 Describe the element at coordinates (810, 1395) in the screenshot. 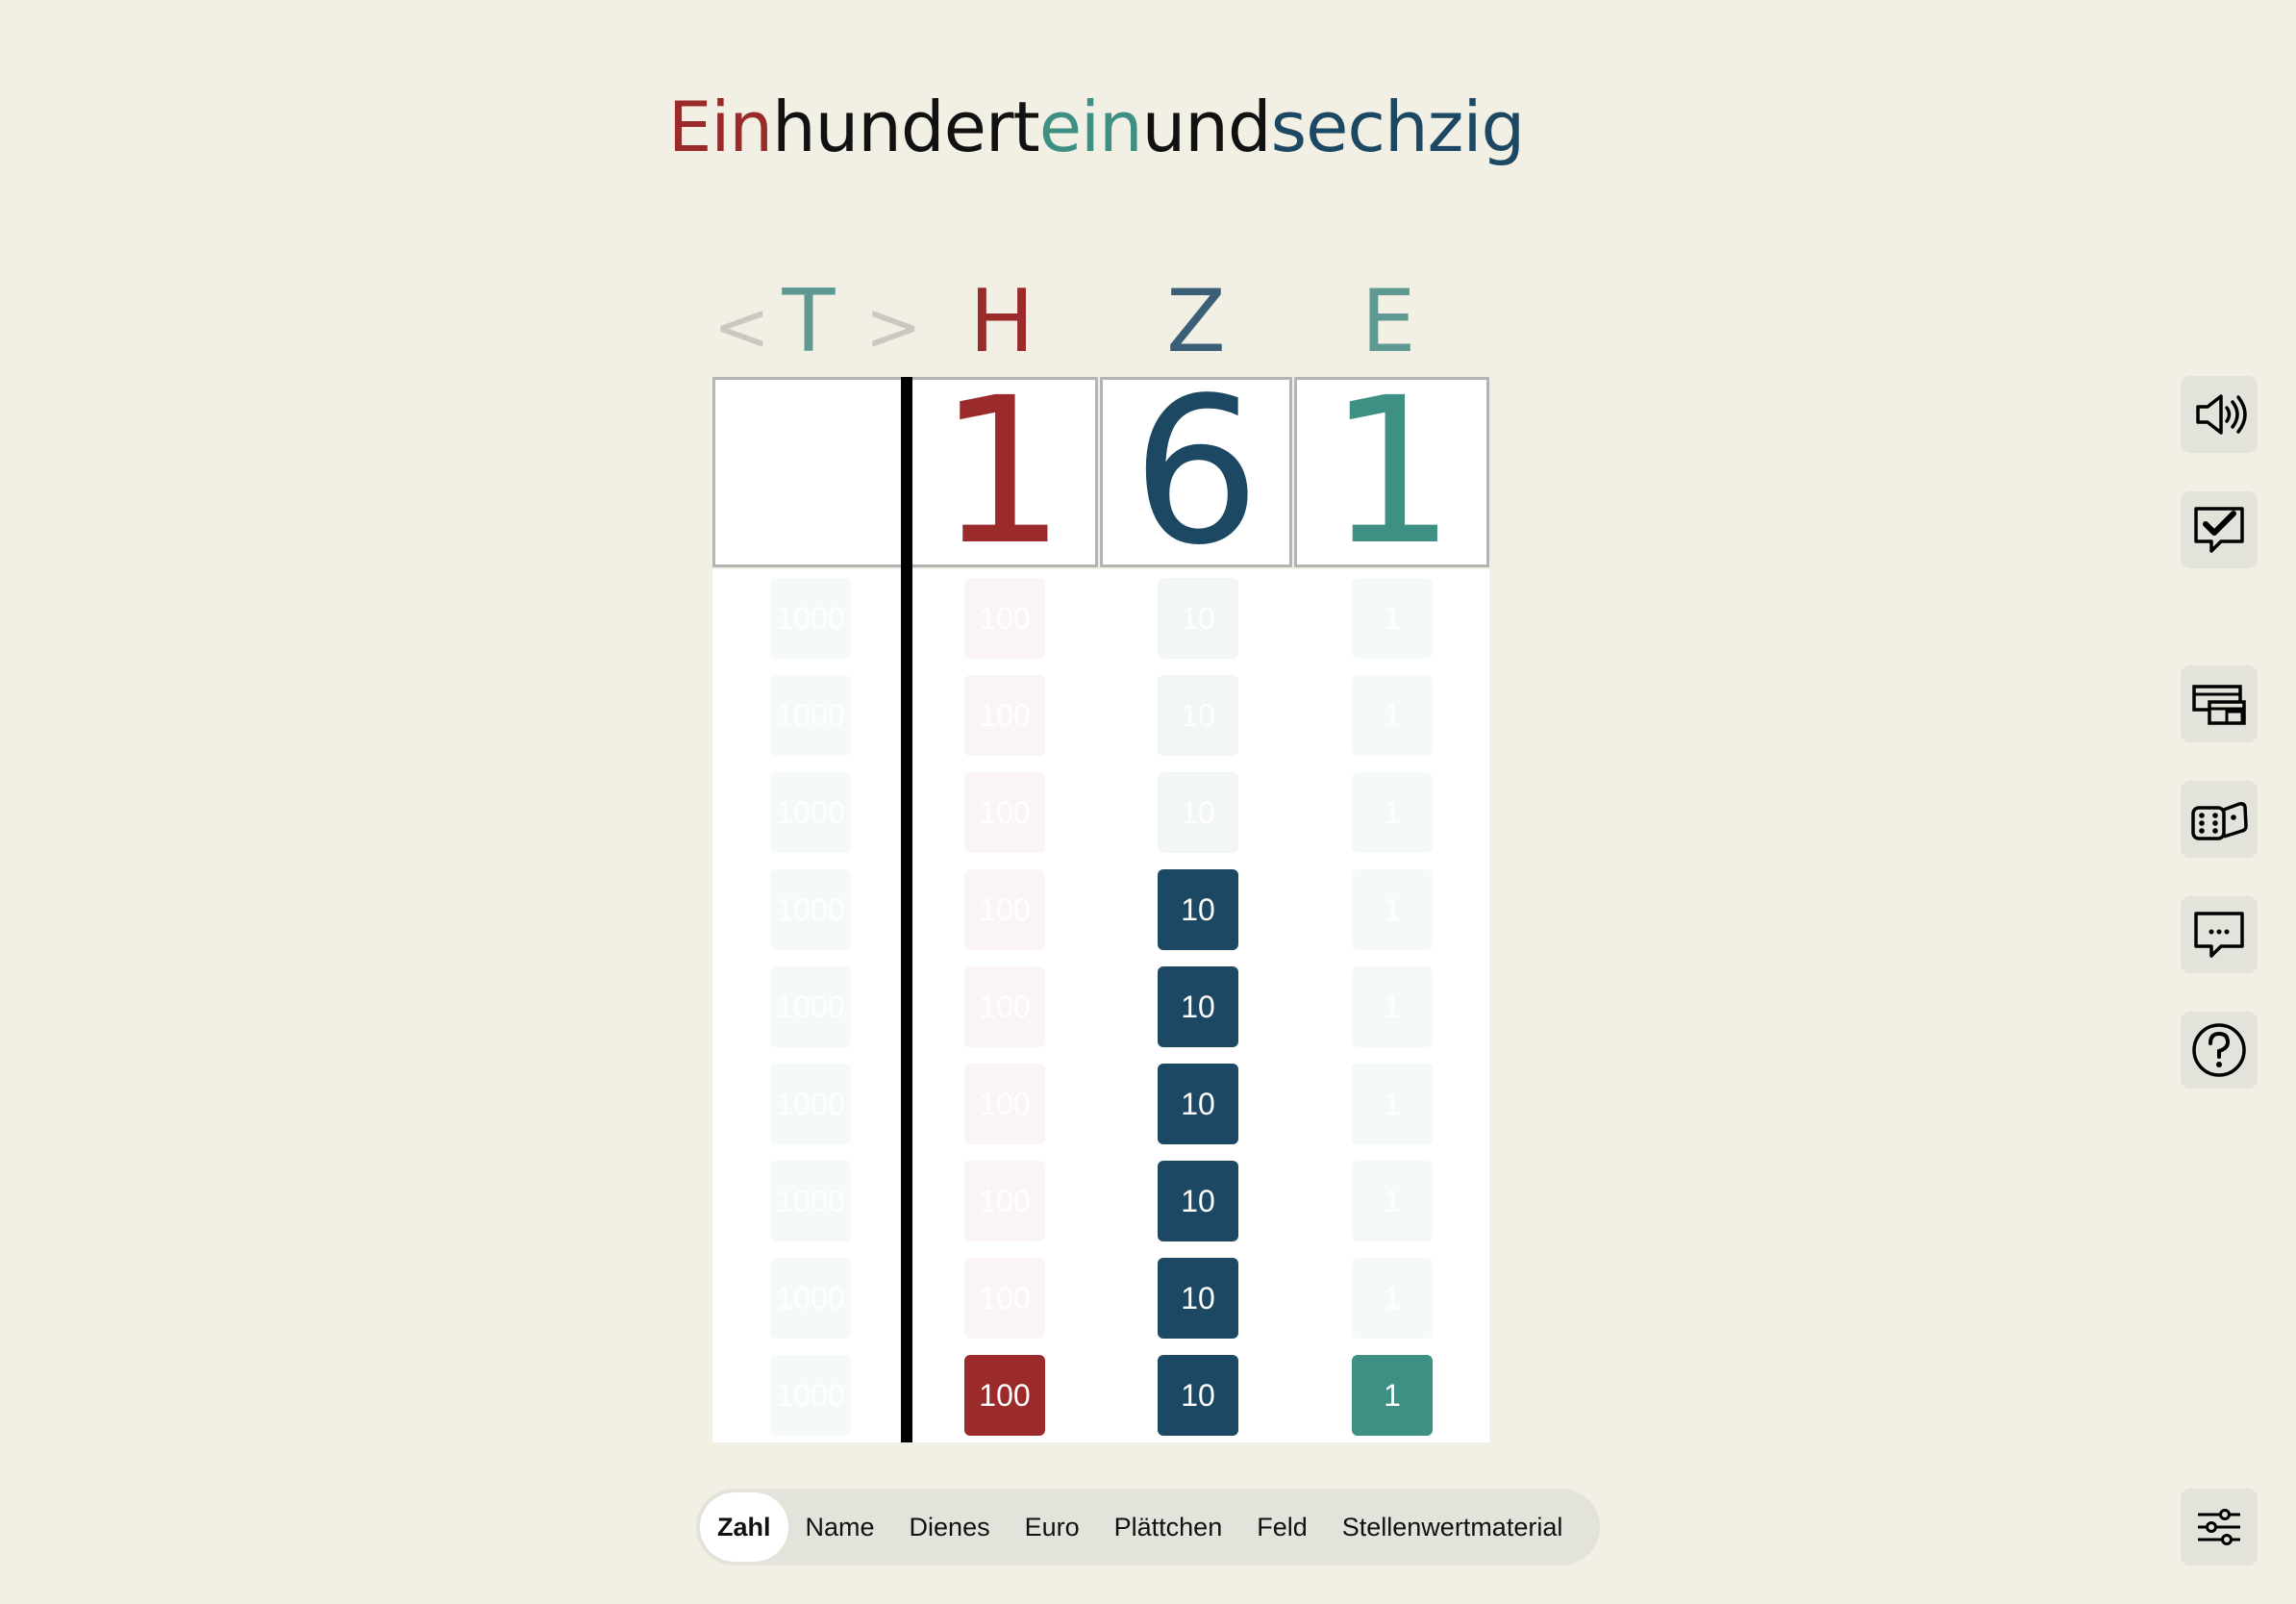

I see `tile-t-9: 1000` at that location.